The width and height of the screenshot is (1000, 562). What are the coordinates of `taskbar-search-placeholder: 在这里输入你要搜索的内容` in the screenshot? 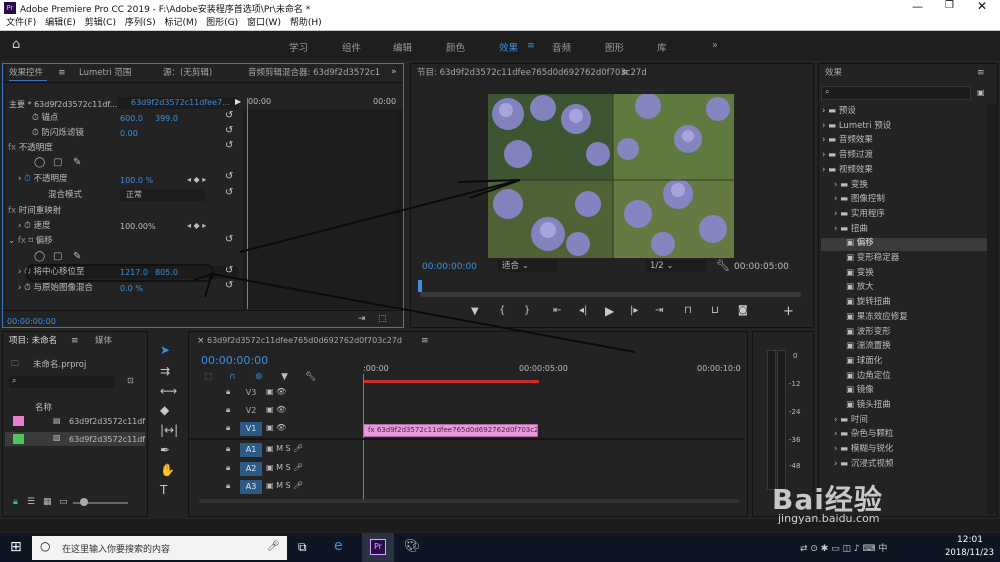 It's located at (116, 550).